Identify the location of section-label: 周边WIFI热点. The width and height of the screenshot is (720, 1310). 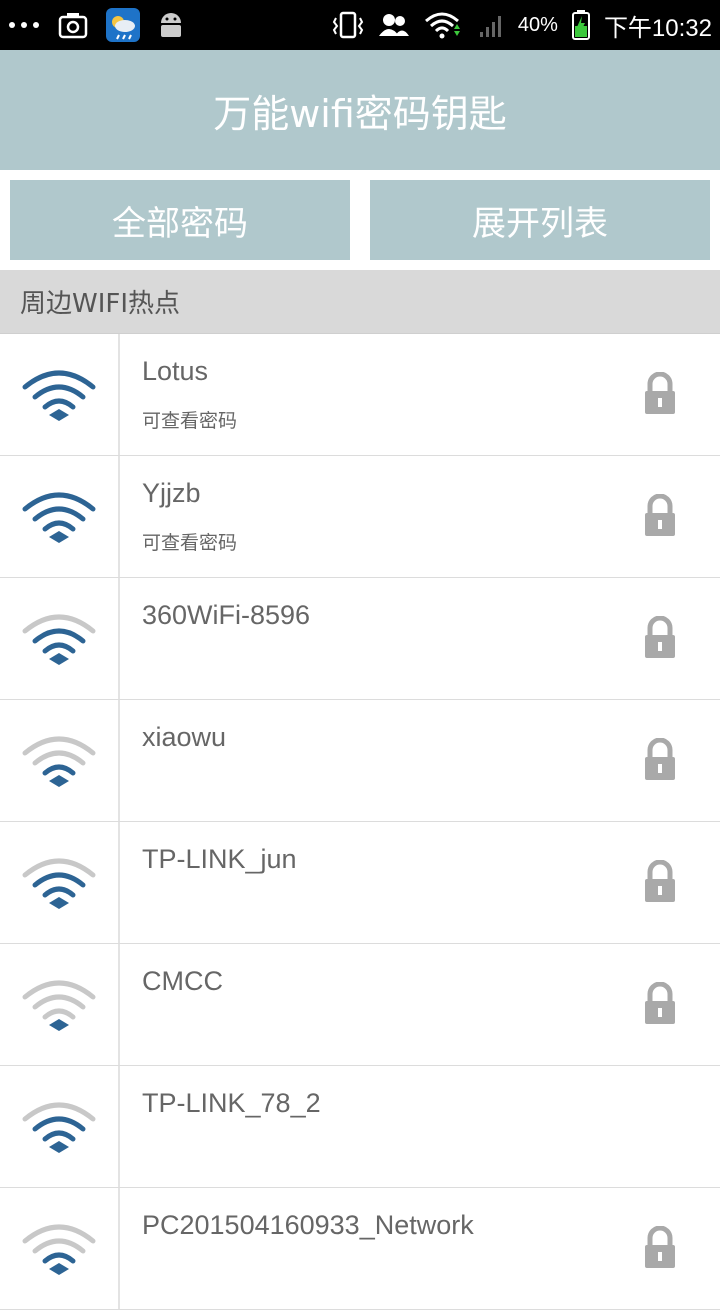
(100, 304).